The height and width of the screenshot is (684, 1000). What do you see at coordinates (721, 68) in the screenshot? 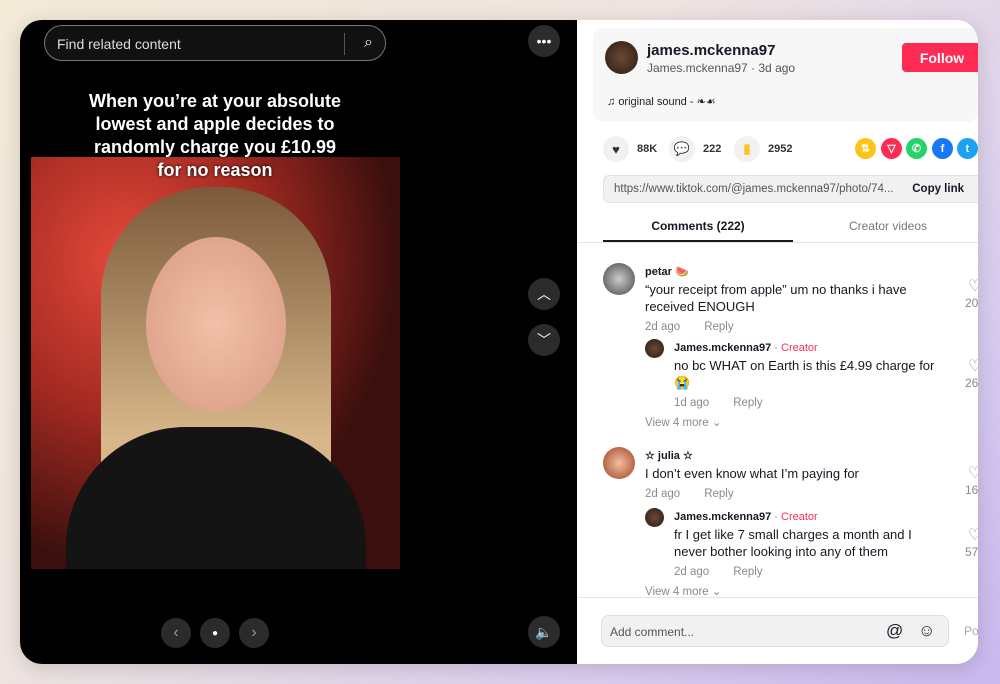
I see `author-subtitle: James.mckenna97 · 3d ago` at bounding box center [721, 68].